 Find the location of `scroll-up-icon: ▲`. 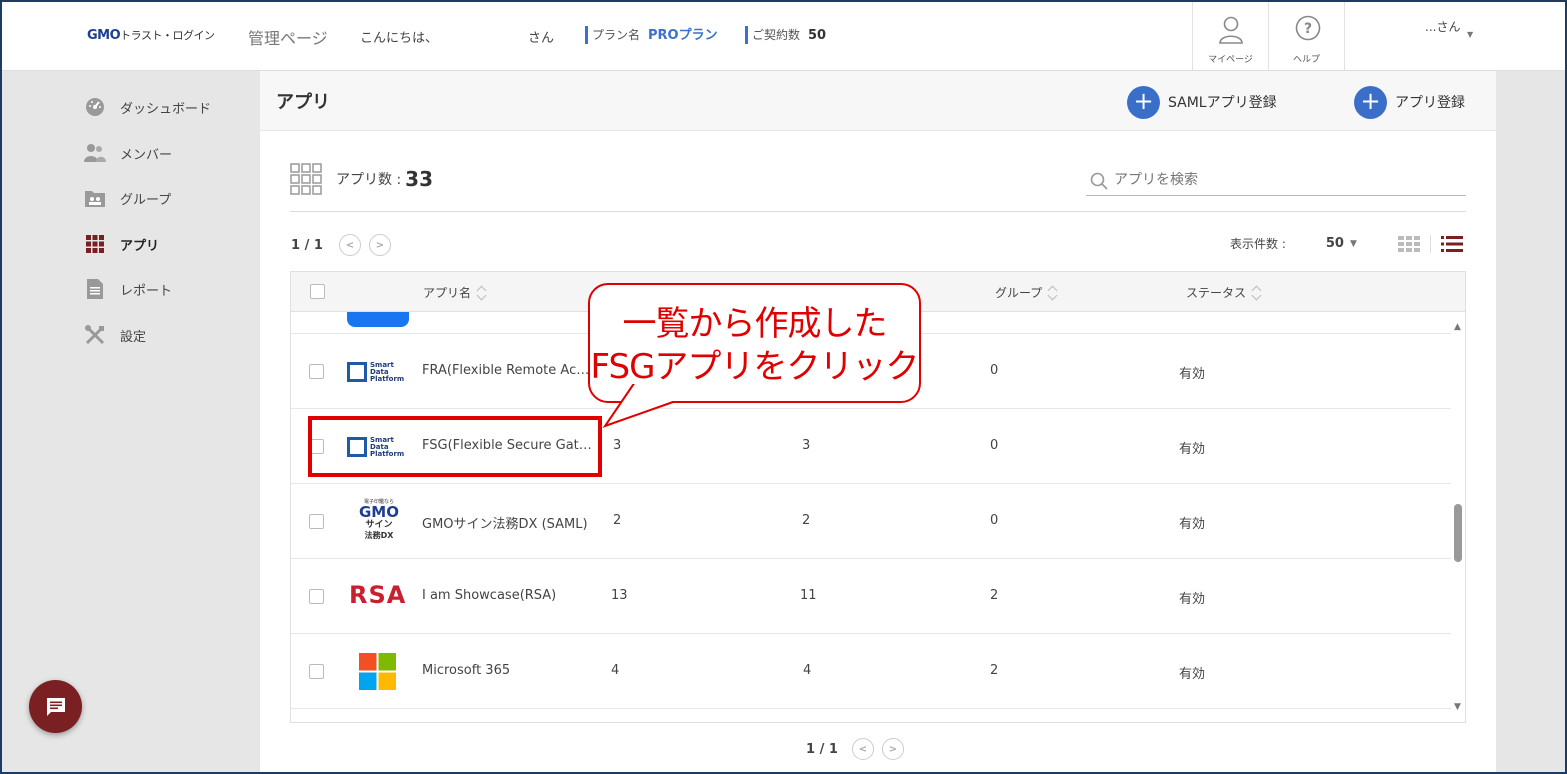

scroll-up-icon: ▲ is located at coordinates (1457, 327).